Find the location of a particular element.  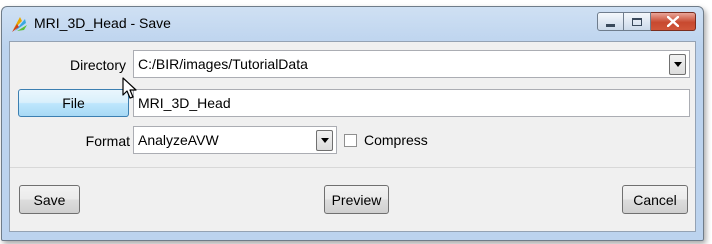

cancel-button: Cancel is located at coordinates (655, 199).